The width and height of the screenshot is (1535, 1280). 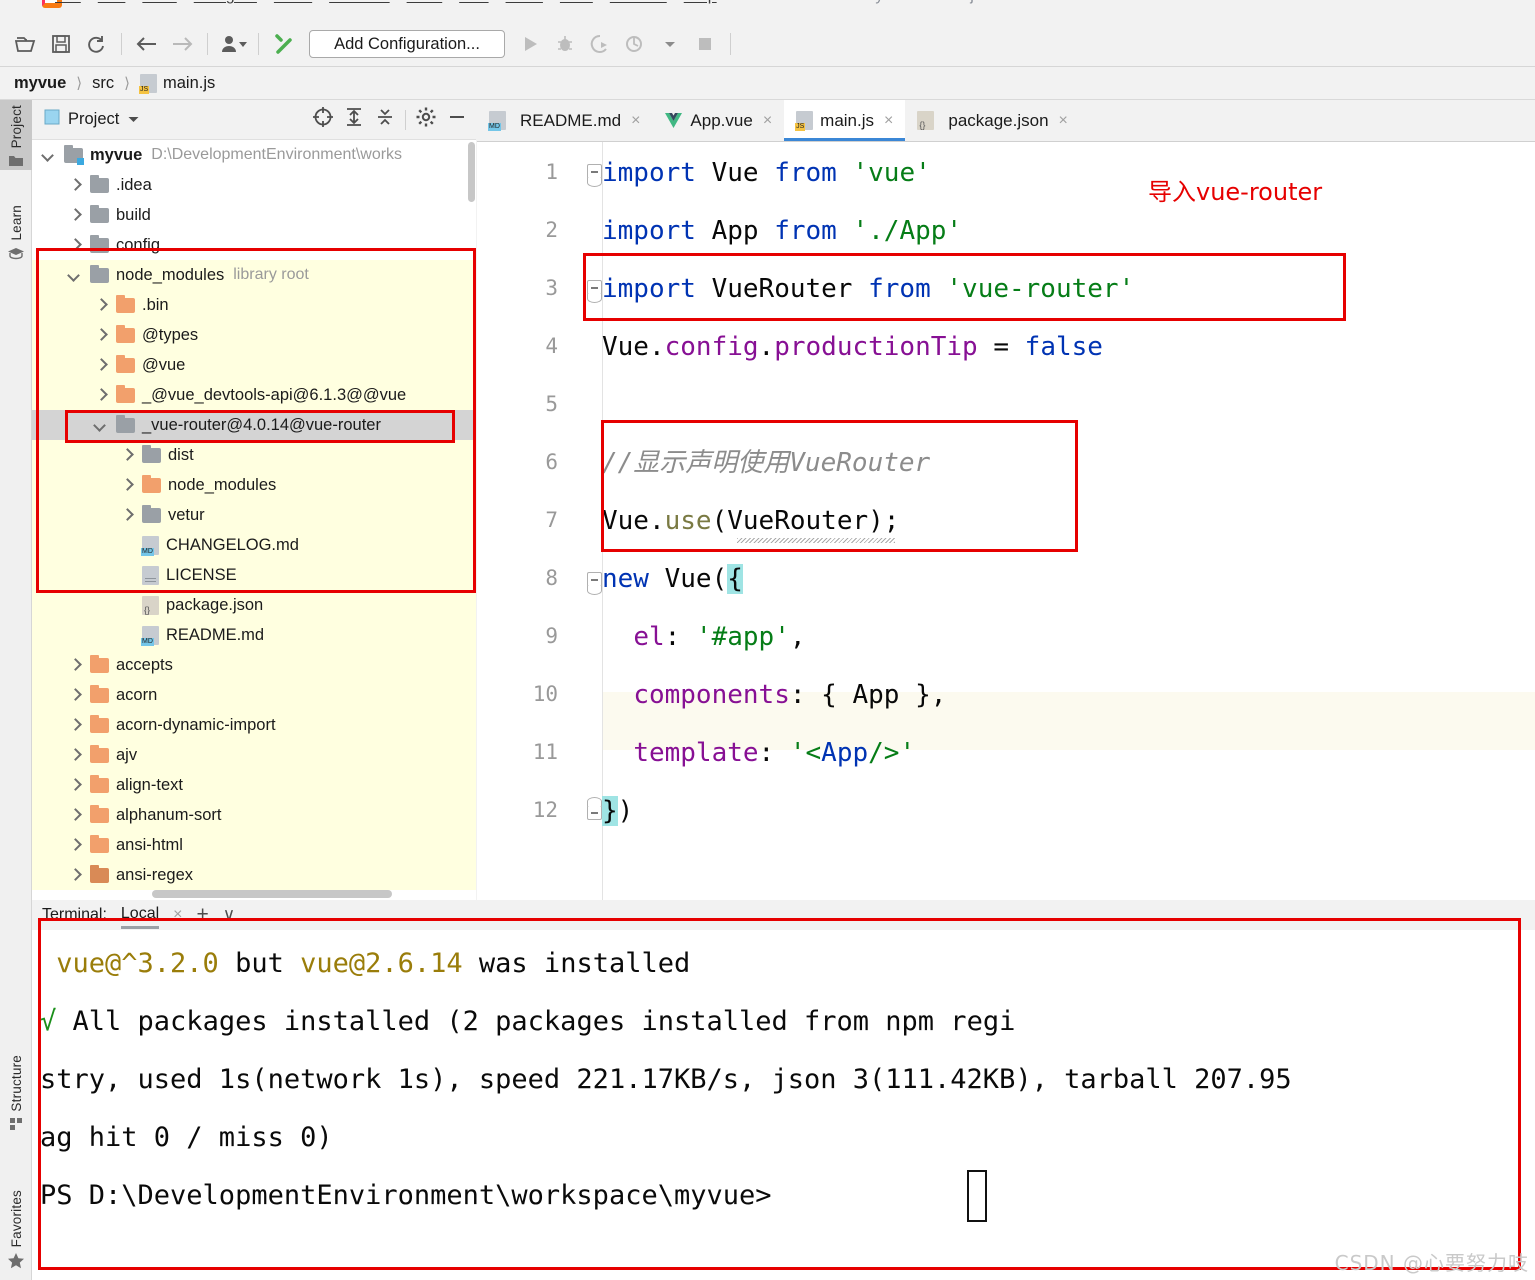 What do you see at coordinates (254, 845) in the screenshot?
I see `tree-row: ansi-html` at bounding box center [254, 845].